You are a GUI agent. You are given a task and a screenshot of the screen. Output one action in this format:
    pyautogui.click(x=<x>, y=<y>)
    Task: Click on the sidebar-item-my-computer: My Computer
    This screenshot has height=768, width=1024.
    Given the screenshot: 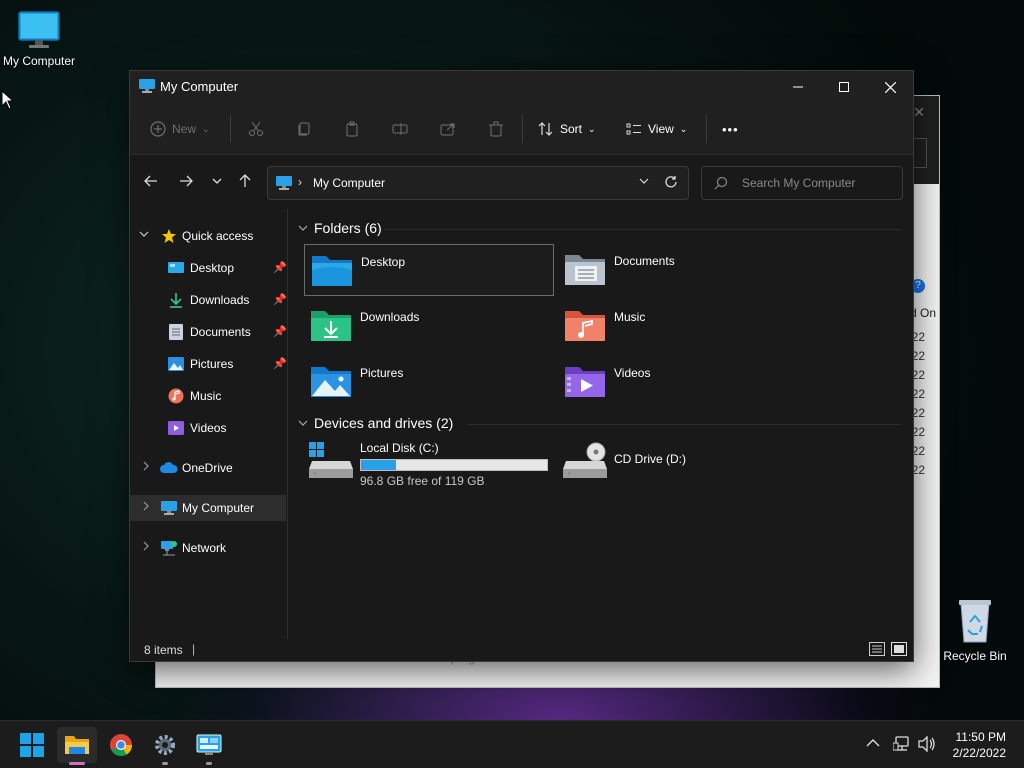 What is the action you would take?
    pyautogui.click(x=208, y=508)
    